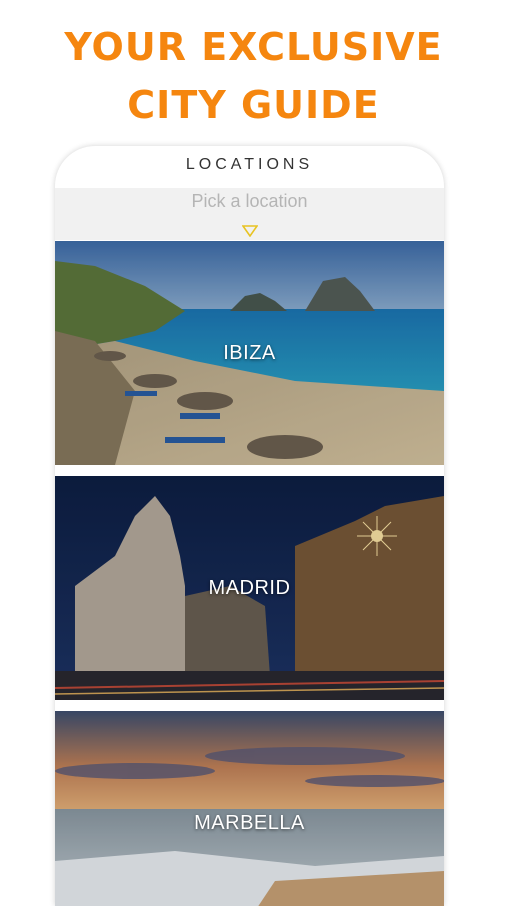 This screenshot has width=507, height=906. Describe the element at coordinates (253, 105) in the screenshot. I see `headline-line-2: CITY GUIDE` at that location.